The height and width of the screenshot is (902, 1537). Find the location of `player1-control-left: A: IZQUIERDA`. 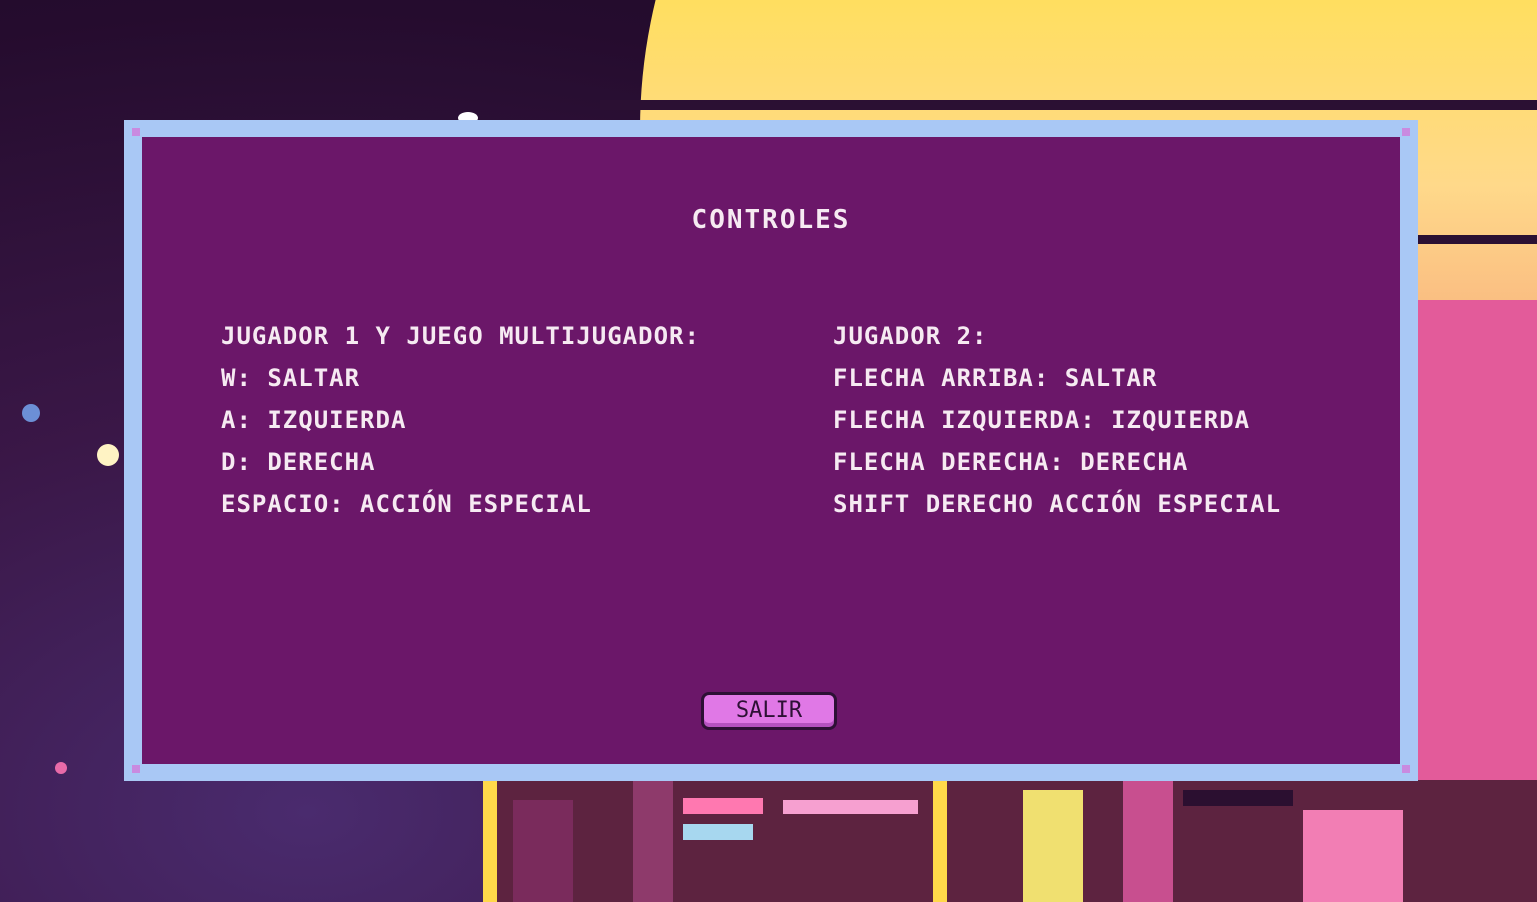

player1-control-left: A: IZQUIERDA is located at coordinates (314, 420).